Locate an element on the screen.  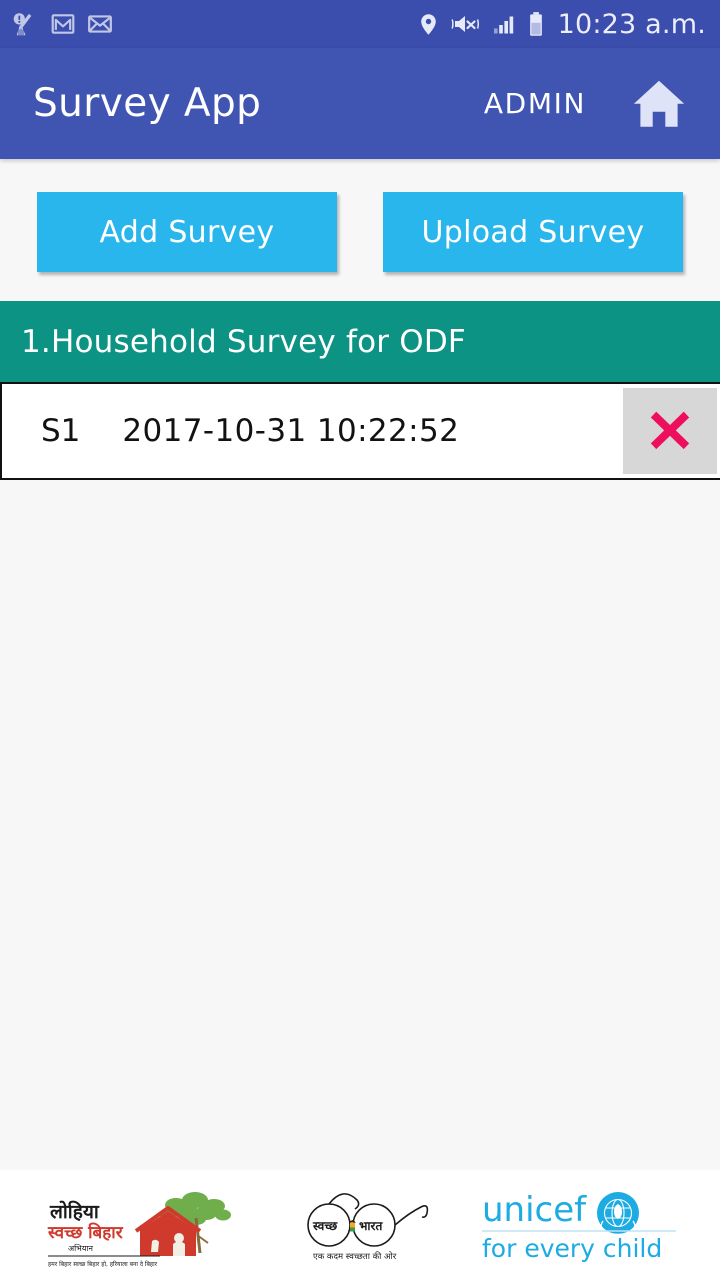
svg-text: unicef is located at coordinates (534, 1210).